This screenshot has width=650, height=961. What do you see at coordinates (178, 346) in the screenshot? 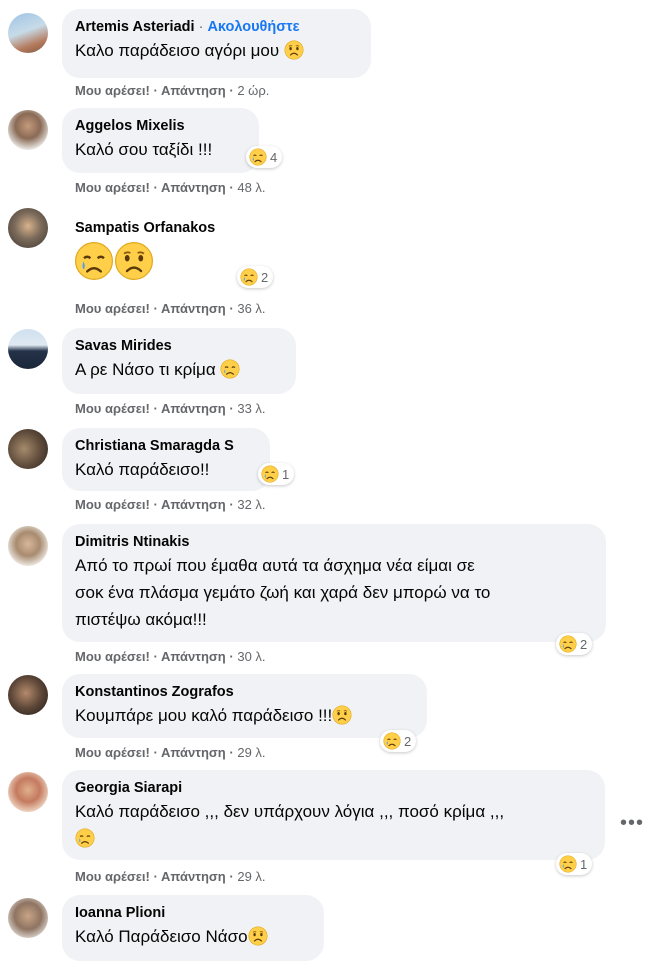
I see `comment-author: Savas Mirides` at bounding box center [178, 346].